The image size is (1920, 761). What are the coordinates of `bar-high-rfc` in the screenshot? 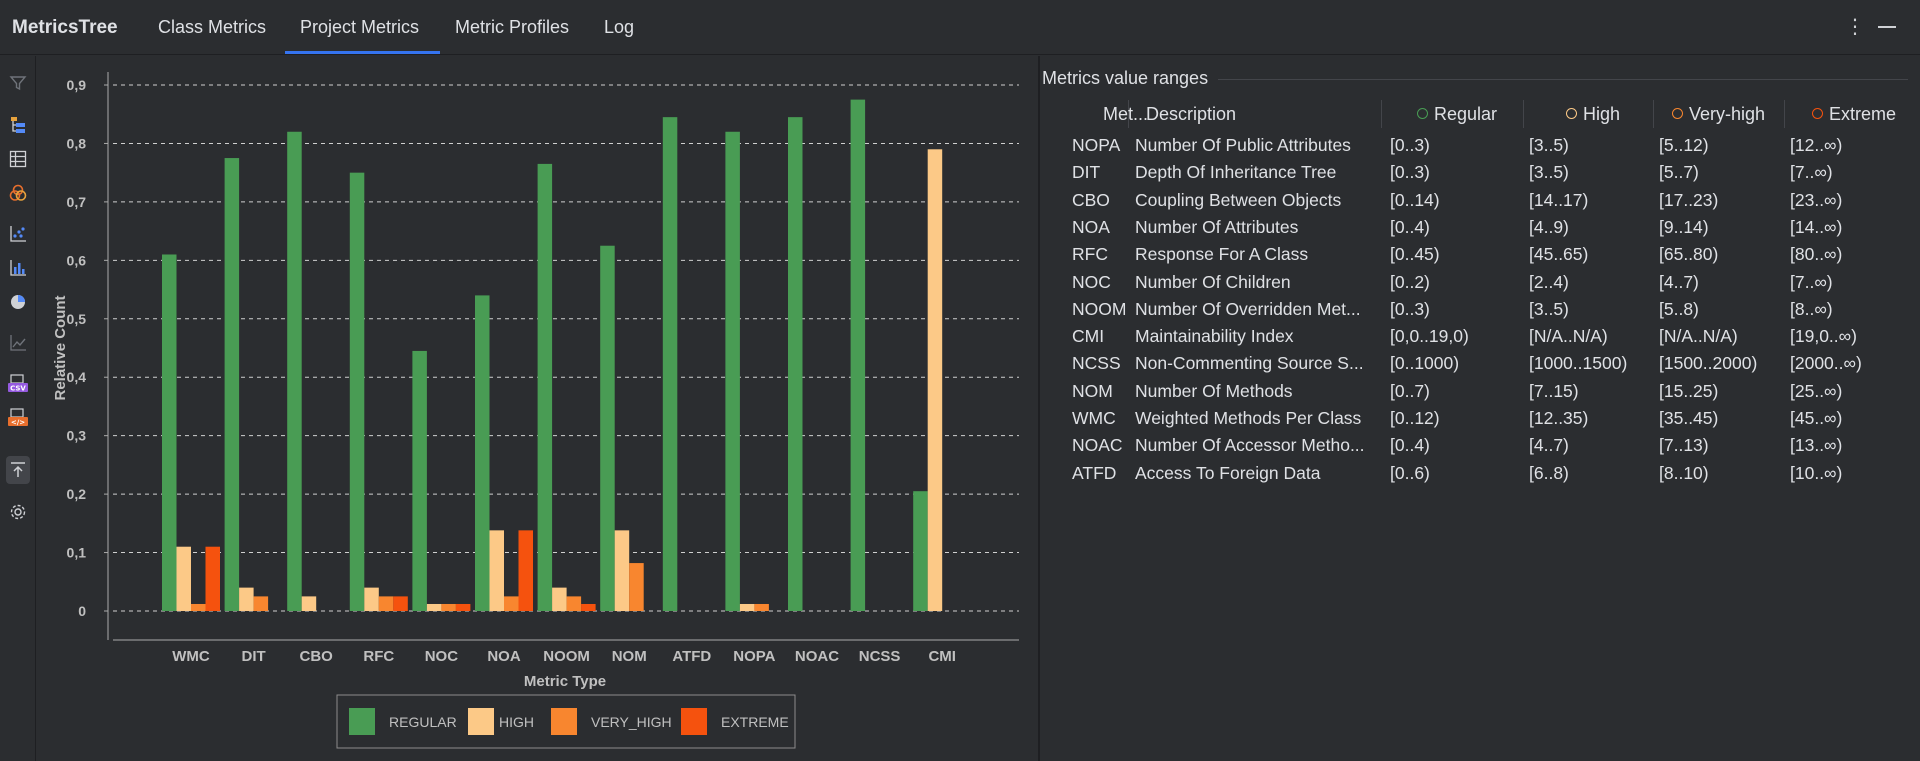 It's located at (371, 599).